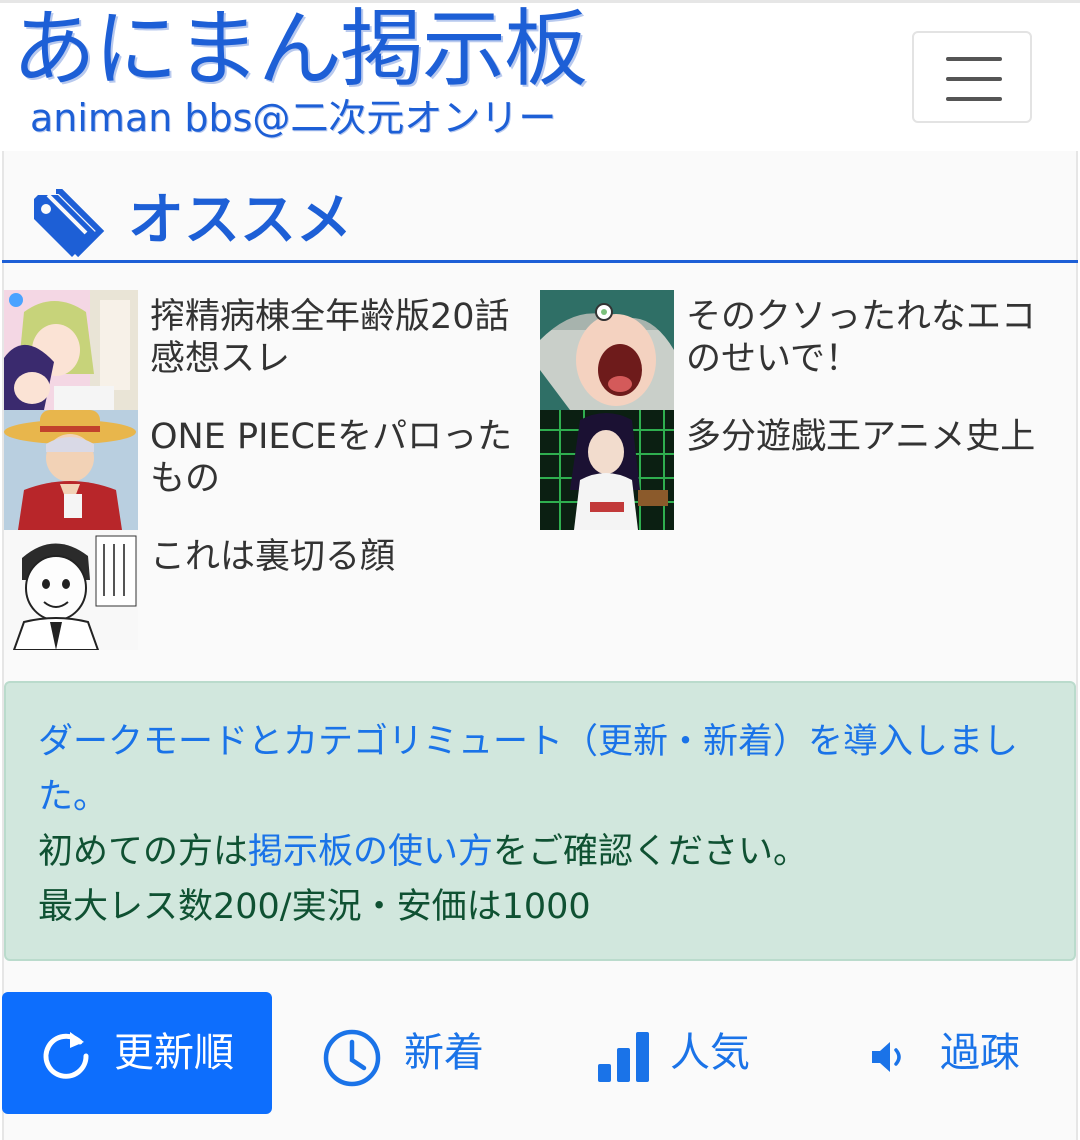  I want to click on notice-line-limits: 最大レス数200/実況・安価は1000, so click(314, 907).